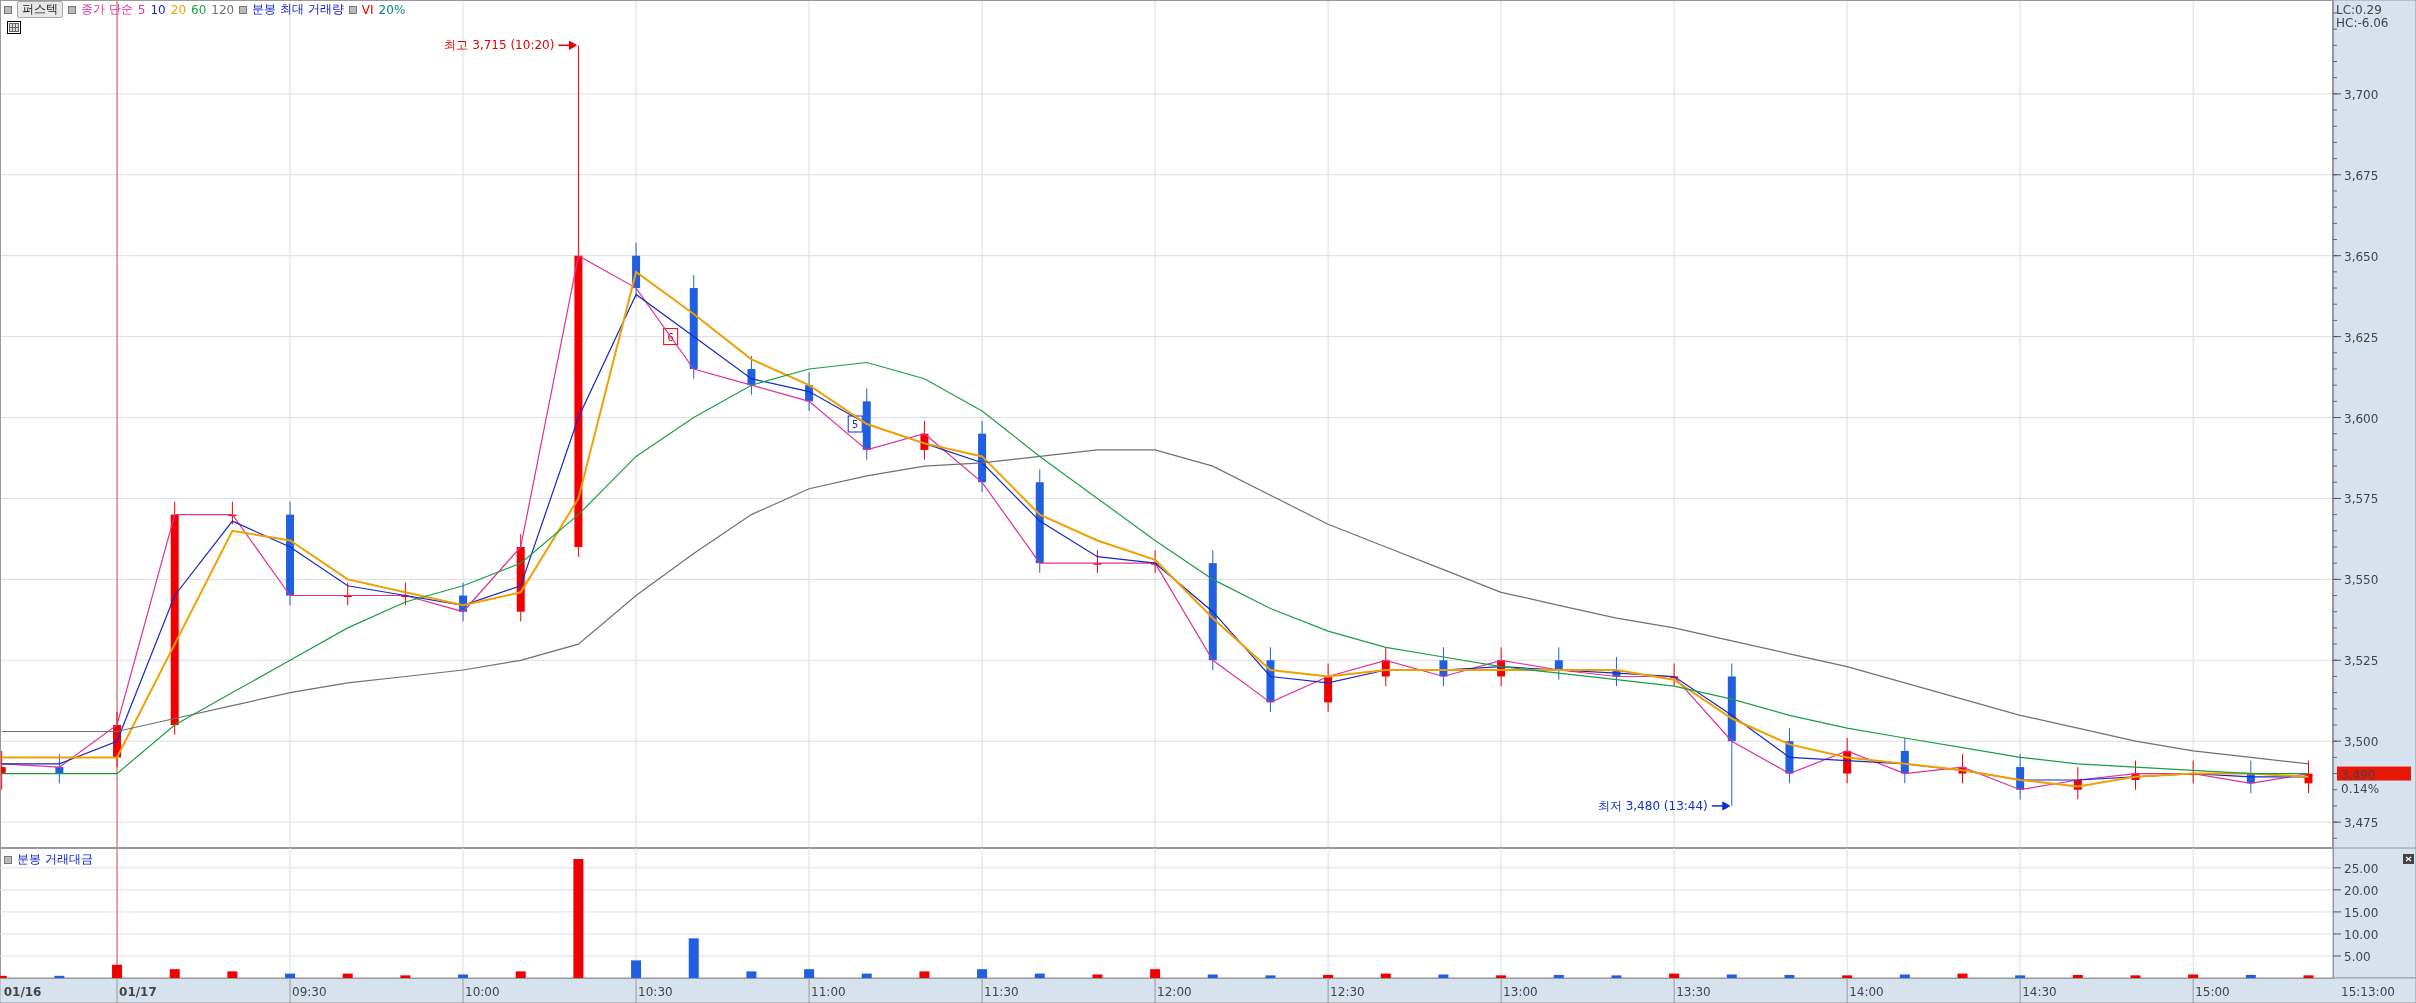  Describe the element at coordinates (2361, 912) in the screenshot. I see `axis-label: 15.00` at that location.